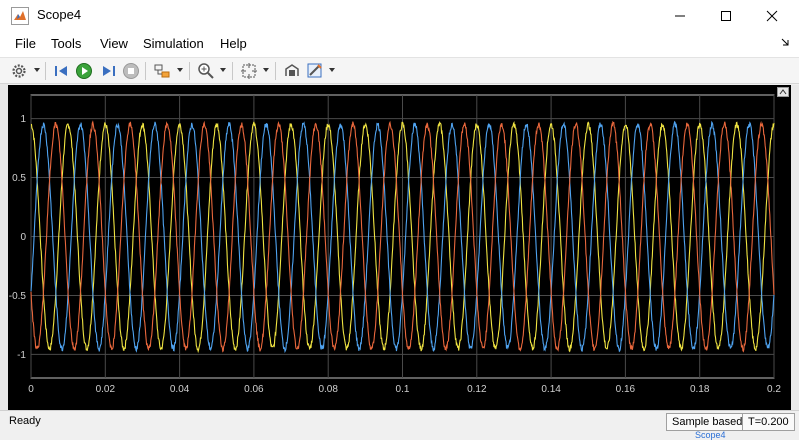 This screenshot has width=799, height=440. What do you see at coordinates (173, 43) in the screenshot?
I see `menu-simulation: Simulation` at bounding box center [173, 43].